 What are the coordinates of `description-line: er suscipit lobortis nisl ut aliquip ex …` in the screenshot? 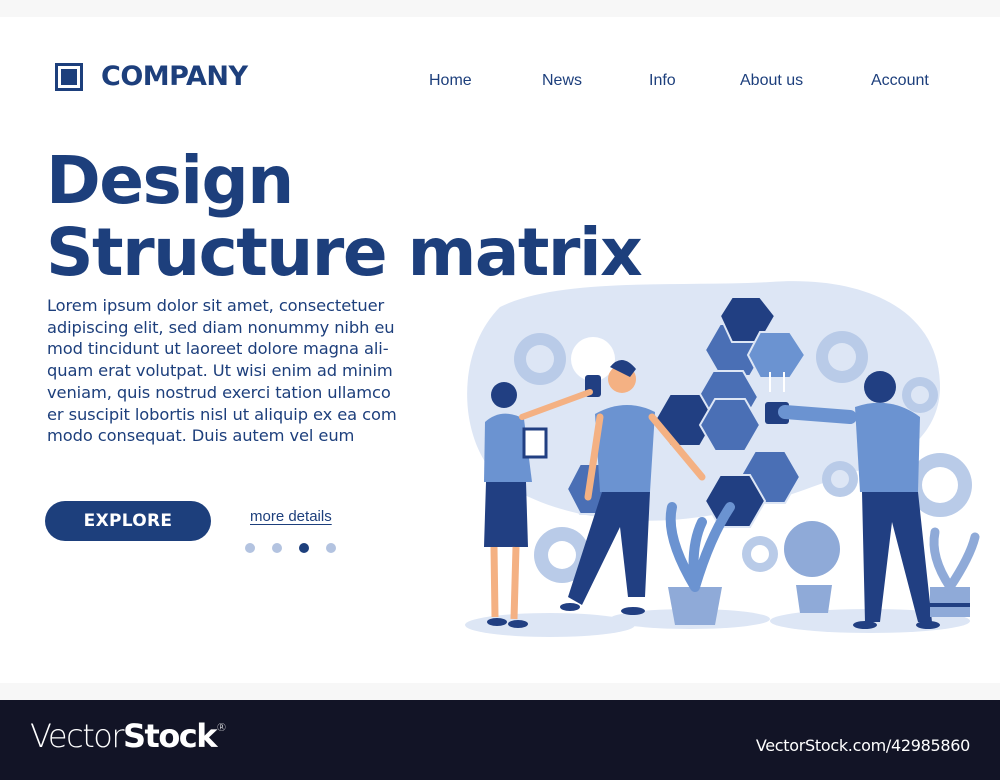 It's located at (222, 414).